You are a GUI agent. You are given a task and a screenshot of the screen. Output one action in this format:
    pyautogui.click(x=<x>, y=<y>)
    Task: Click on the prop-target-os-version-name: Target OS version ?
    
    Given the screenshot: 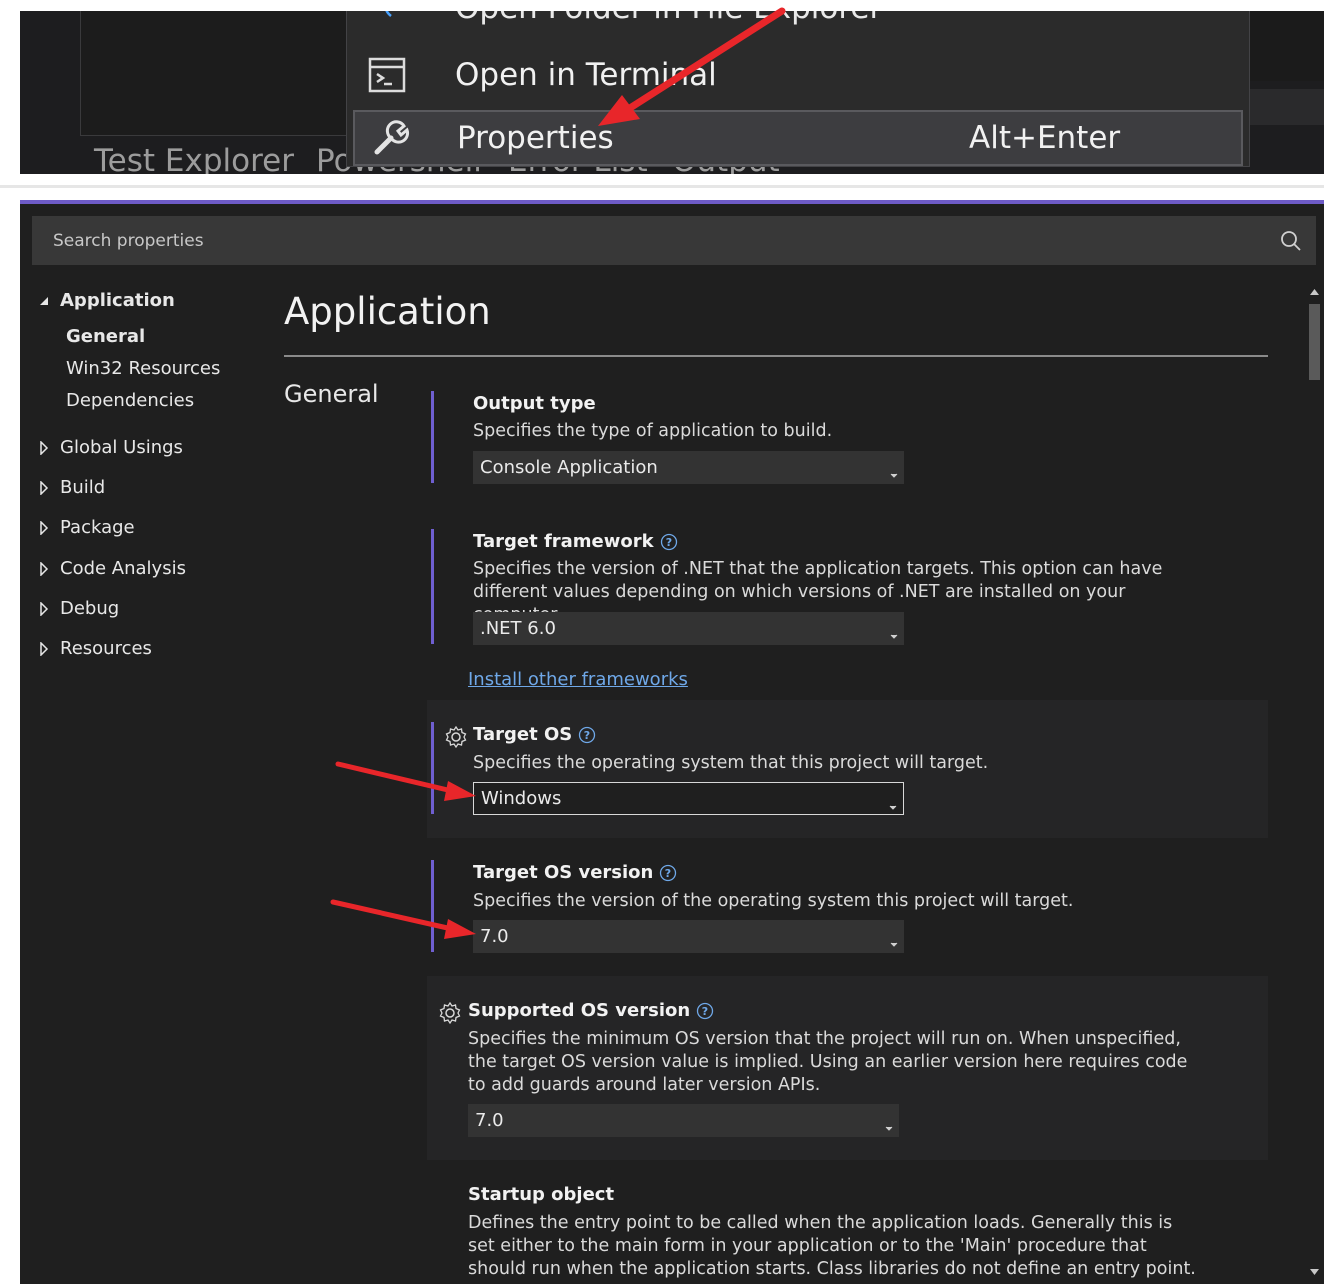 What is the action you would take?
    pyautogui.click(x=575, y=872)
    